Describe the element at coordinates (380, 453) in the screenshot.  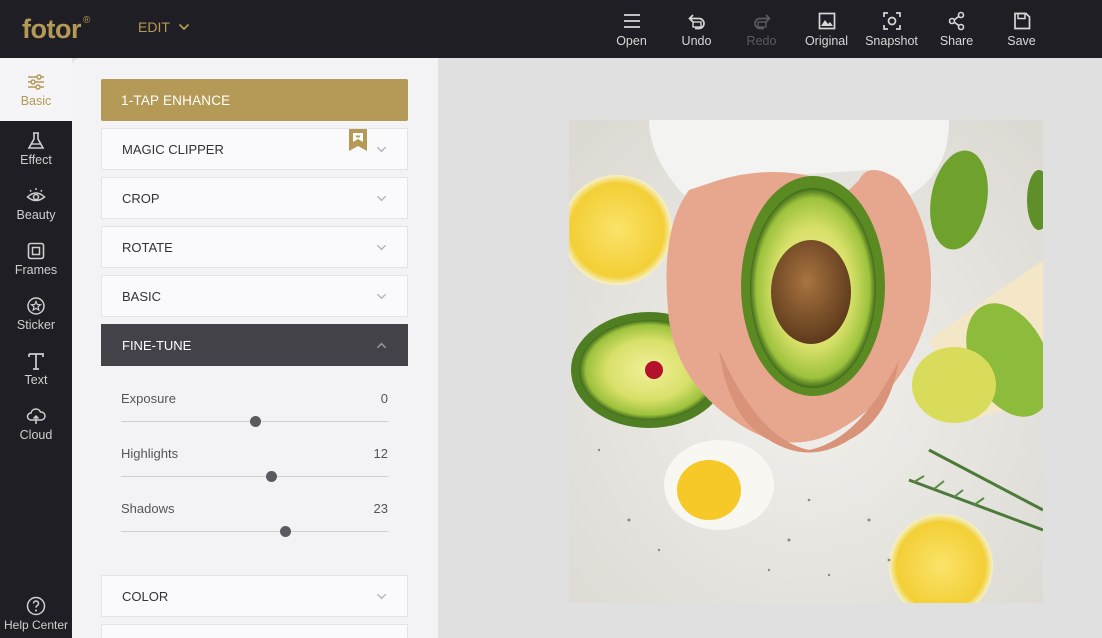
I see `highlights-value: 12` at that location.